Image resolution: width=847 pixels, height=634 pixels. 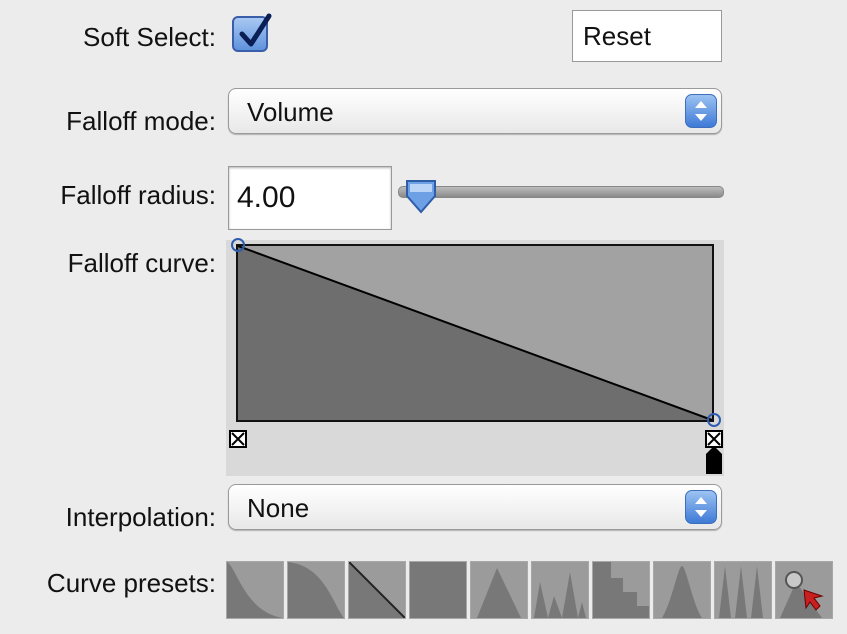 What do you see at coordinates (475, 111) in the screenshot?
I see `falloff-mode-select: Volume` at bounding box center [475, 111].